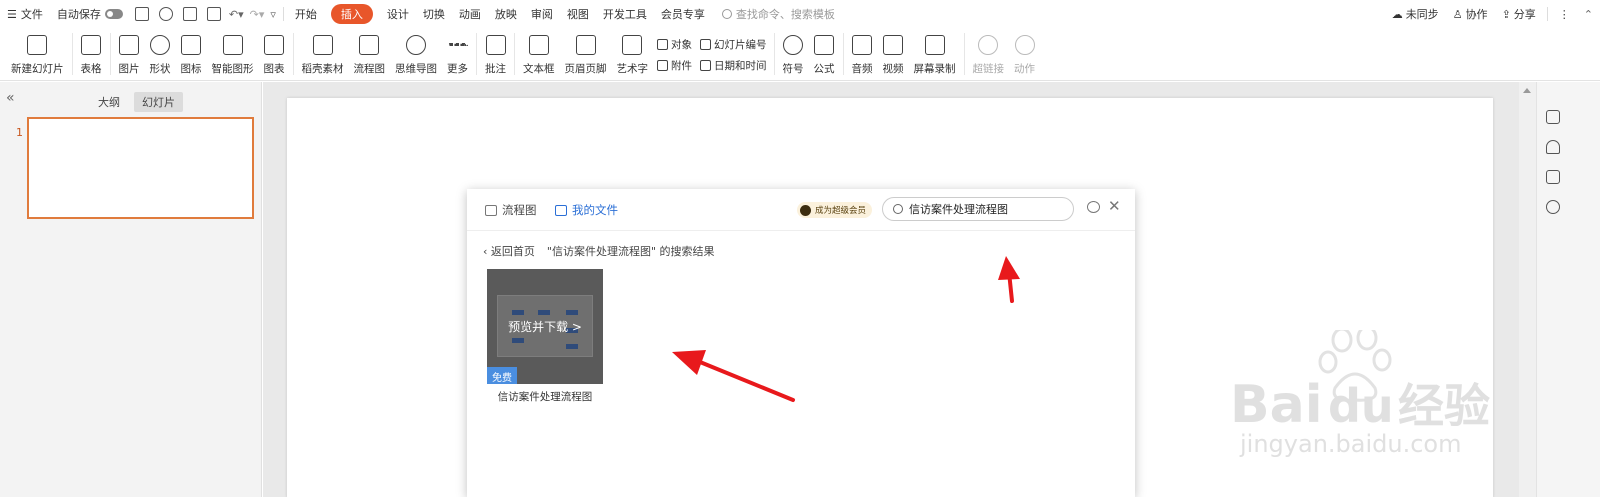 This screenshot has width=1600, height=497. What do you see at coordinates (1350, 444) in the screenshot?
I see `watermark-url: jingyan.baidu.com` at bounding box center [1350, 444].